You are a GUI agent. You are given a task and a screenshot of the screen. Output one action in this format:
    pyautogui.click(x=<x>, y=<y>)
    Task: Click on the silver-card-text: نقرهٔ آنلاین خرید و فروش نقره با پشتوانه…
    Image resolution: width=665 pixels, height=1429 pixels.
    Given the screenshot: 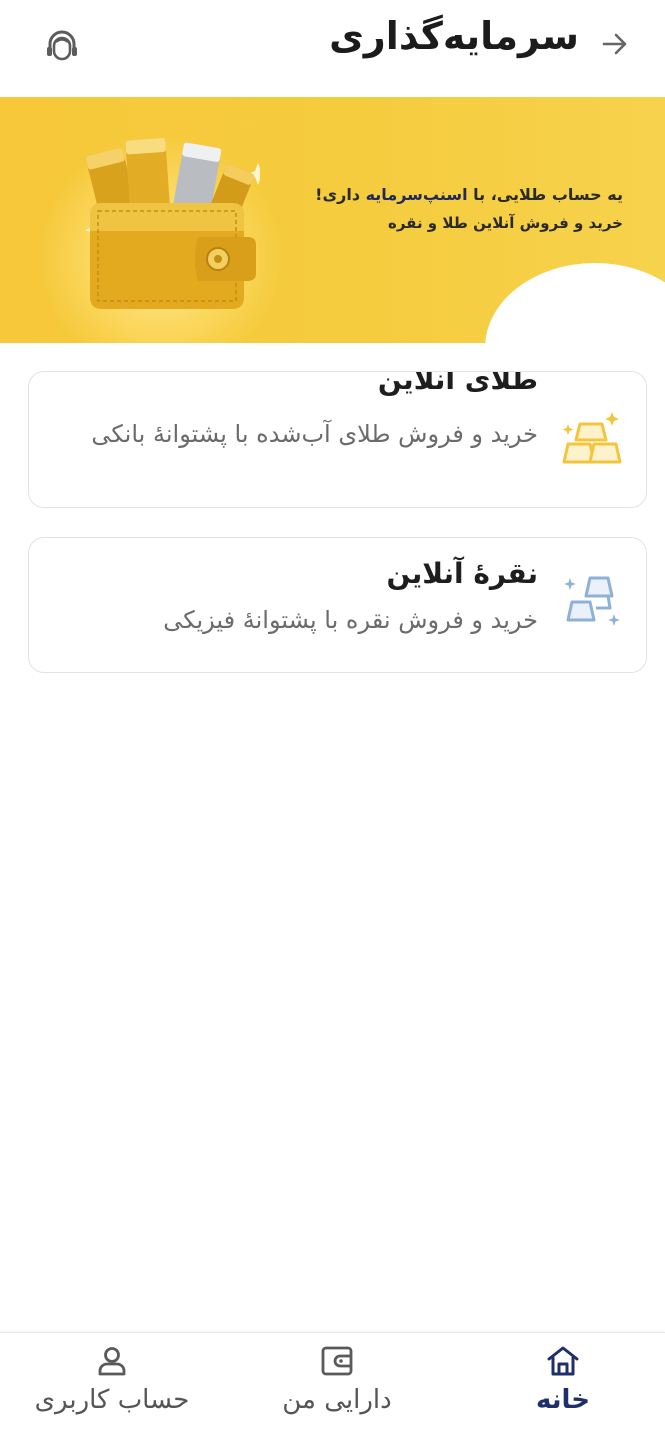 What is the action you would take?
    pyautogui.click(x=293, y=596)
    